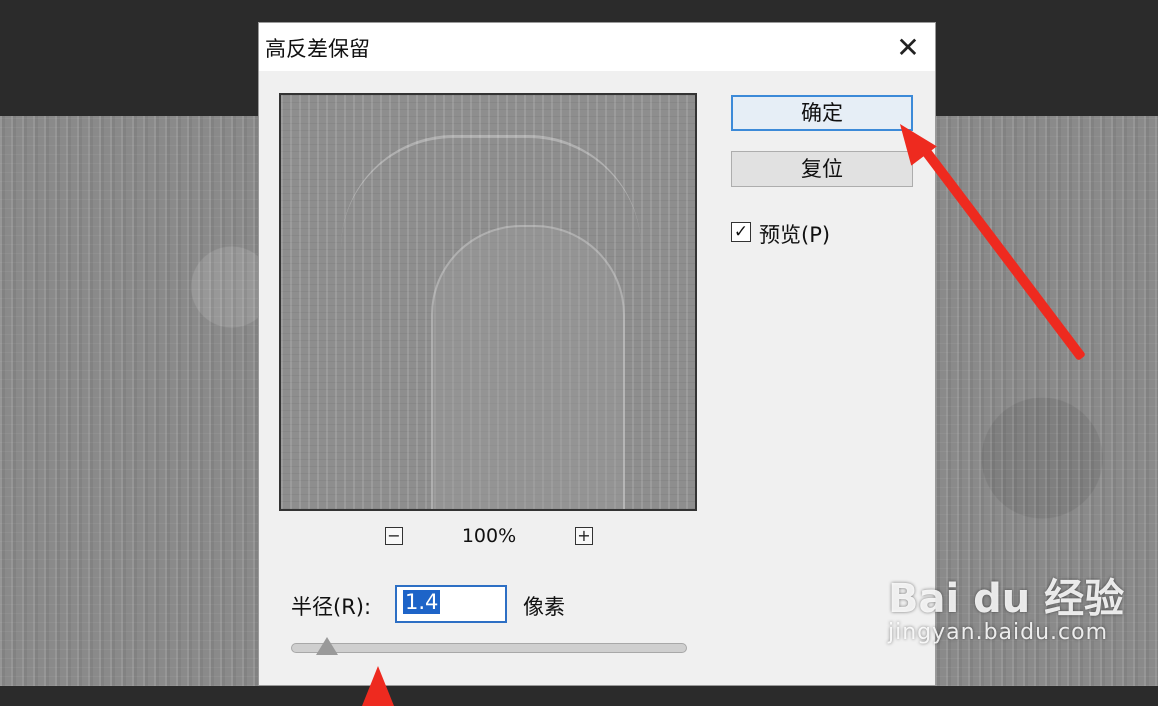 The height and width of the screenshot is (706, 1158). Describe the element at coordinates (822, 113) in the screenshot. I see `ok-button: 确定` at that location.